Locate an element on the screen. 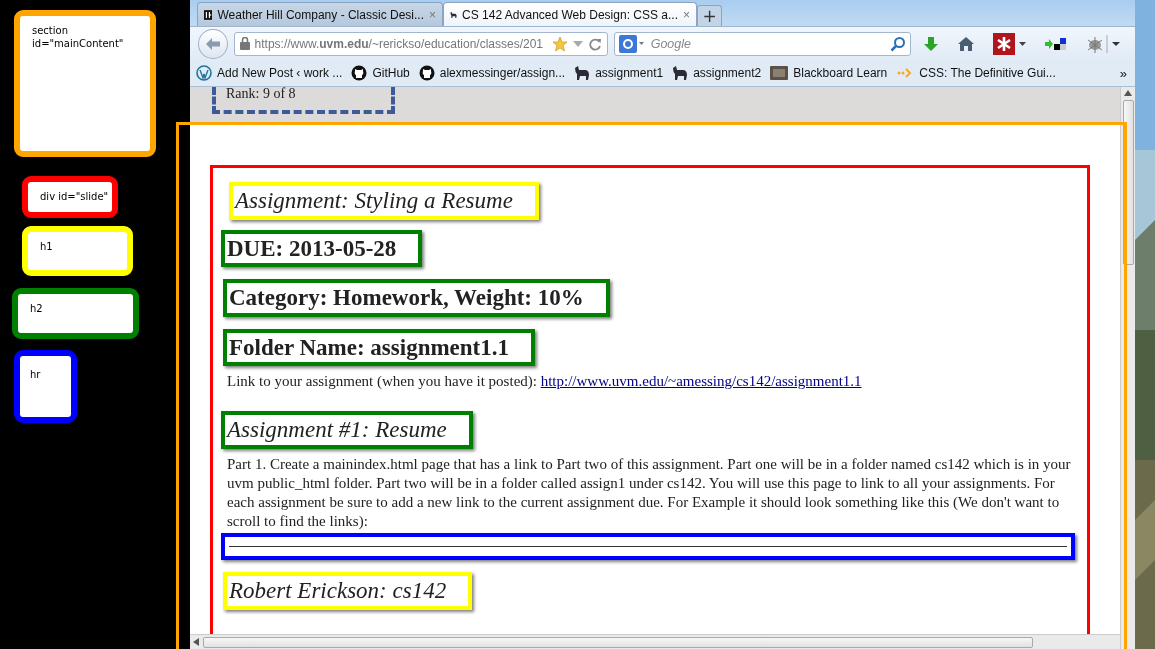 This screenshot has height=649, width=1155. star-icon is located at coordinates (559, 43).